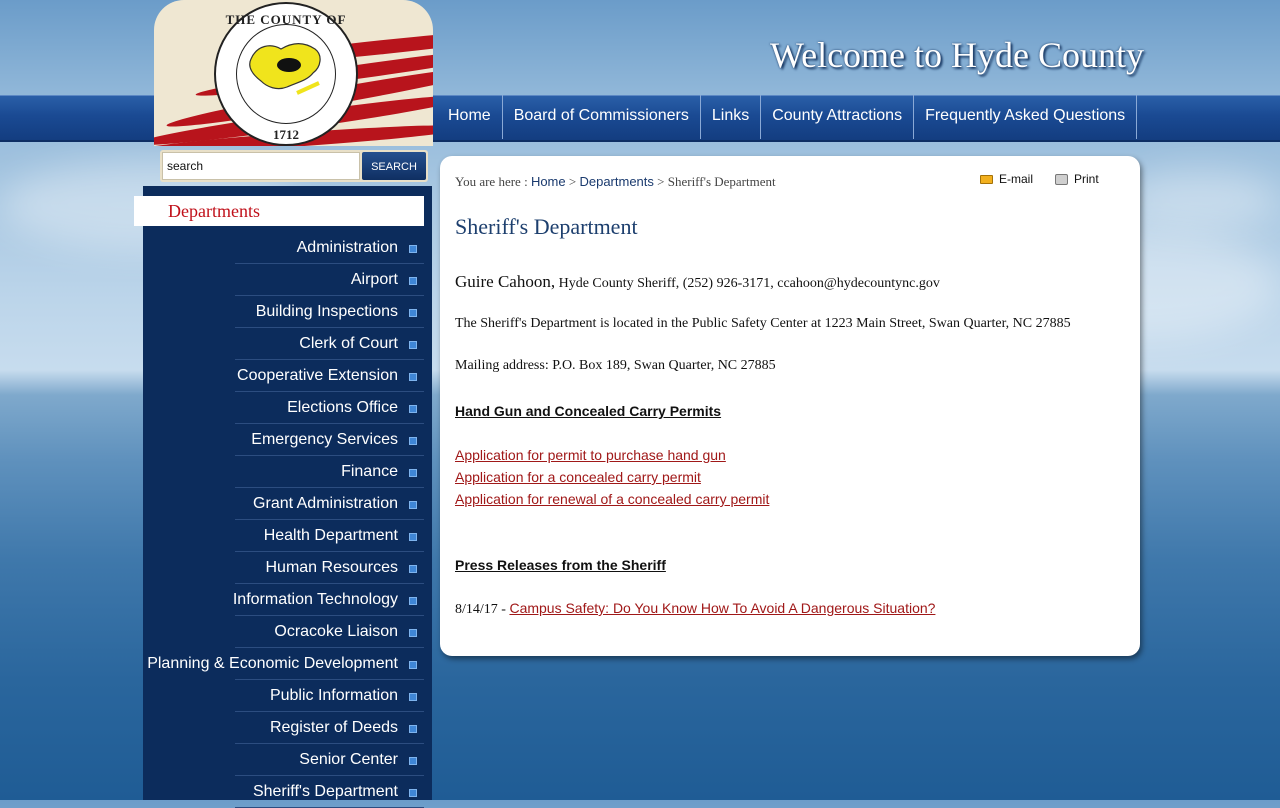 This screenshot has width=1280, height=808. I want to click on press-releases-heading: Press Releases from the Sheriff, so click(560, 565).